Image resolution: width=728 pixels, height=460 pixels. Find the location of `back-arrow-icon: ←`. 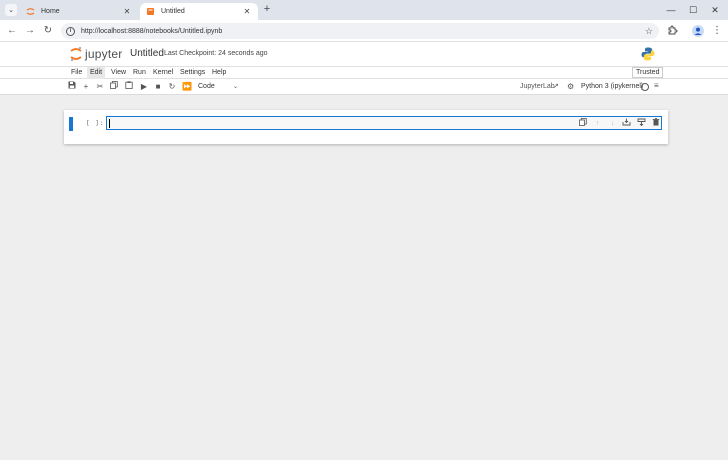

back-arrow-icon: ← is located at coordinates (12, 31).